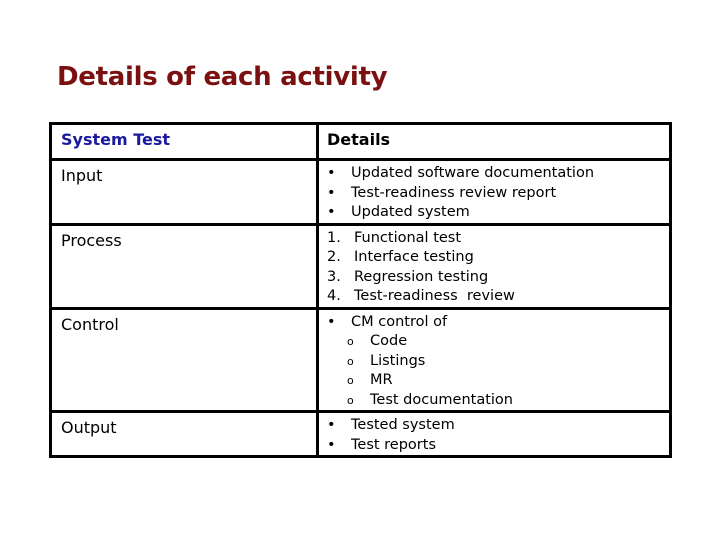 The image size is (720, 540). Describe the element at coordinates (498, 446) in the screenshot. I see `list-item: • Test reports` at that location.